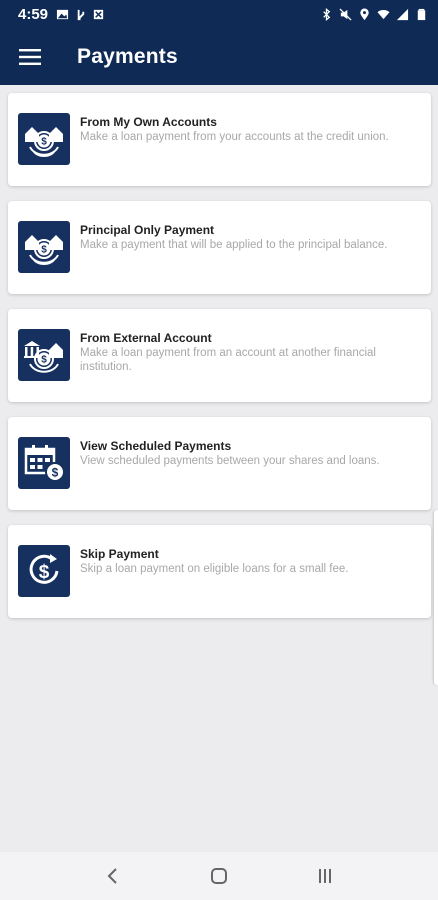  What do you see at coordinates (62, 14) in the screenshot?
I see `image-icon` at bounding box center [62, 14].